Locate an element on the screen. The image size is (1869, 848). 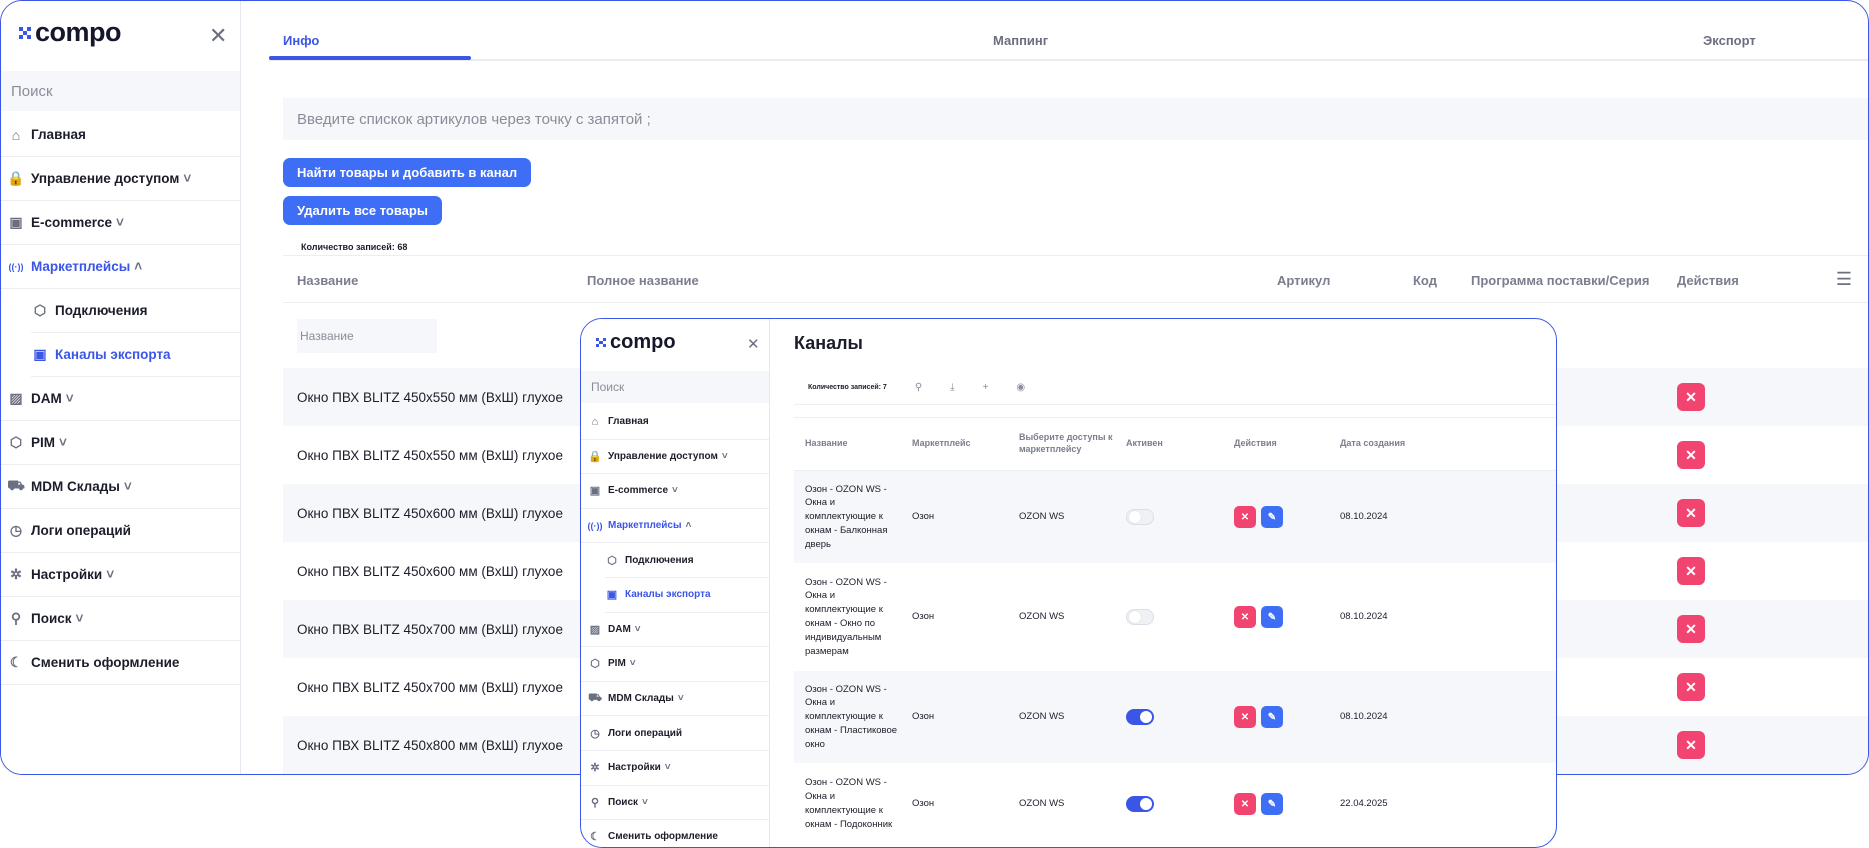
image-icon: ▨ is located at coordinates (595, 629).